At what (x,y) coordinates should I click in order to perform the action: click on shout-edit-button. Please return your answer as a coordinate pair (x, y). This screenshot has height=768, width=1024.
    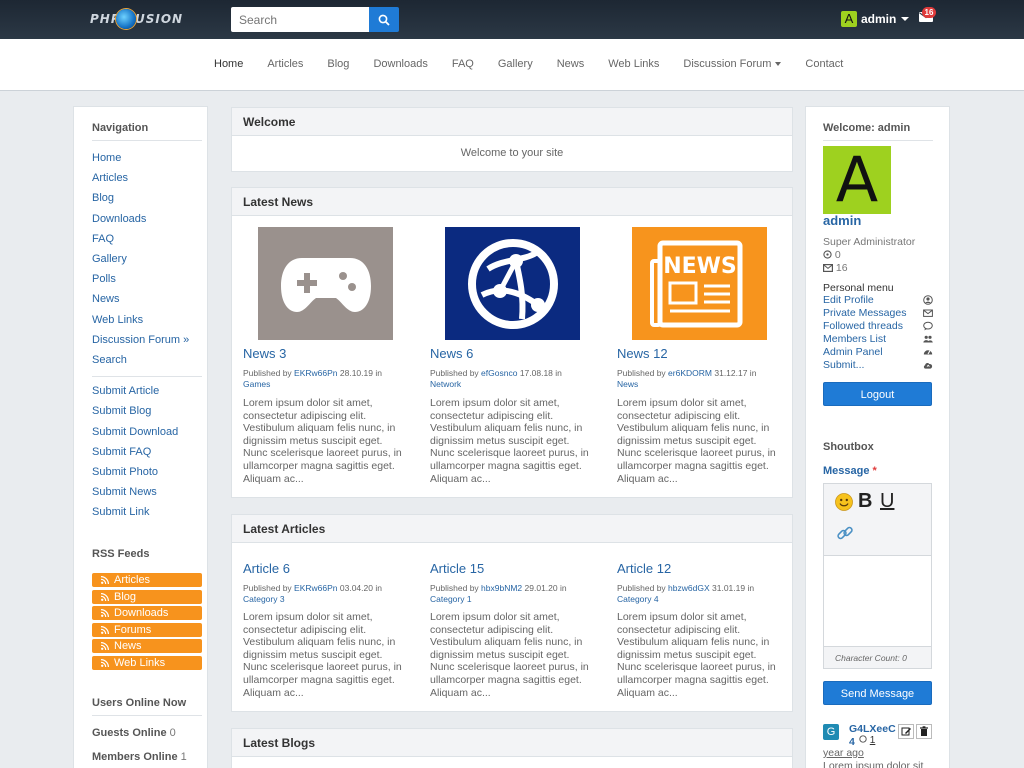
    Looking at the image, I should click on (906, 731).